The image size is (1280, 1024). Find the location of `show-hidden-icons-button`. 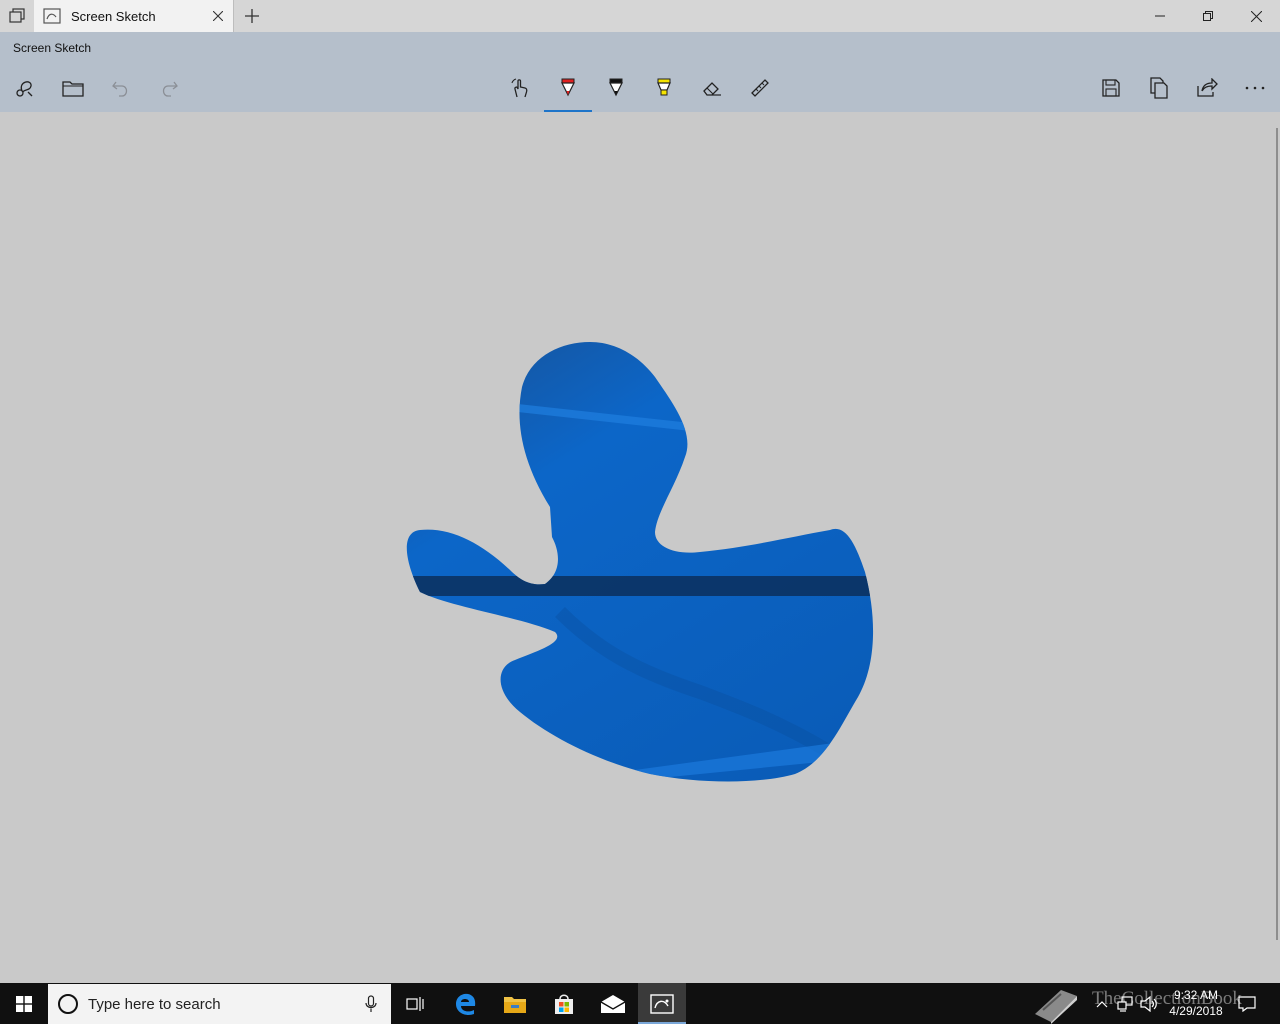

show-hidden-icons-button is located at coordinates (1102, 1003).